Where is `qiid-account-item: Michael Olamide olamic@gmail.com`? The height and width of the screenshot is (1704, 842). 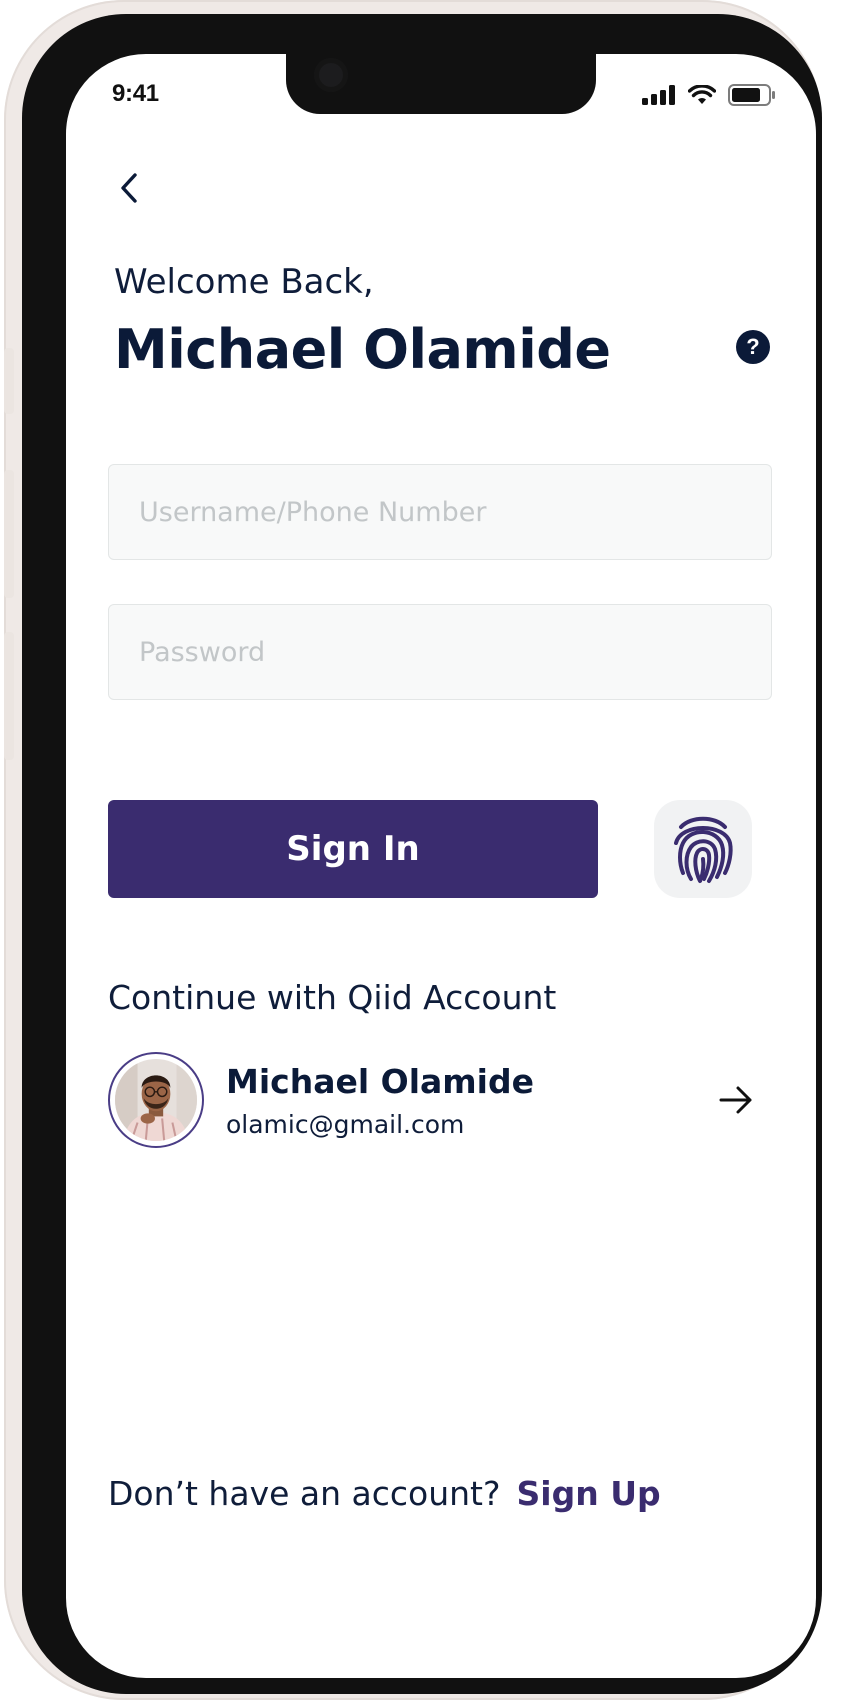 qiid-account-item: Michael Olamide olamic@gmail.com is located at coordinates (442, 1104).